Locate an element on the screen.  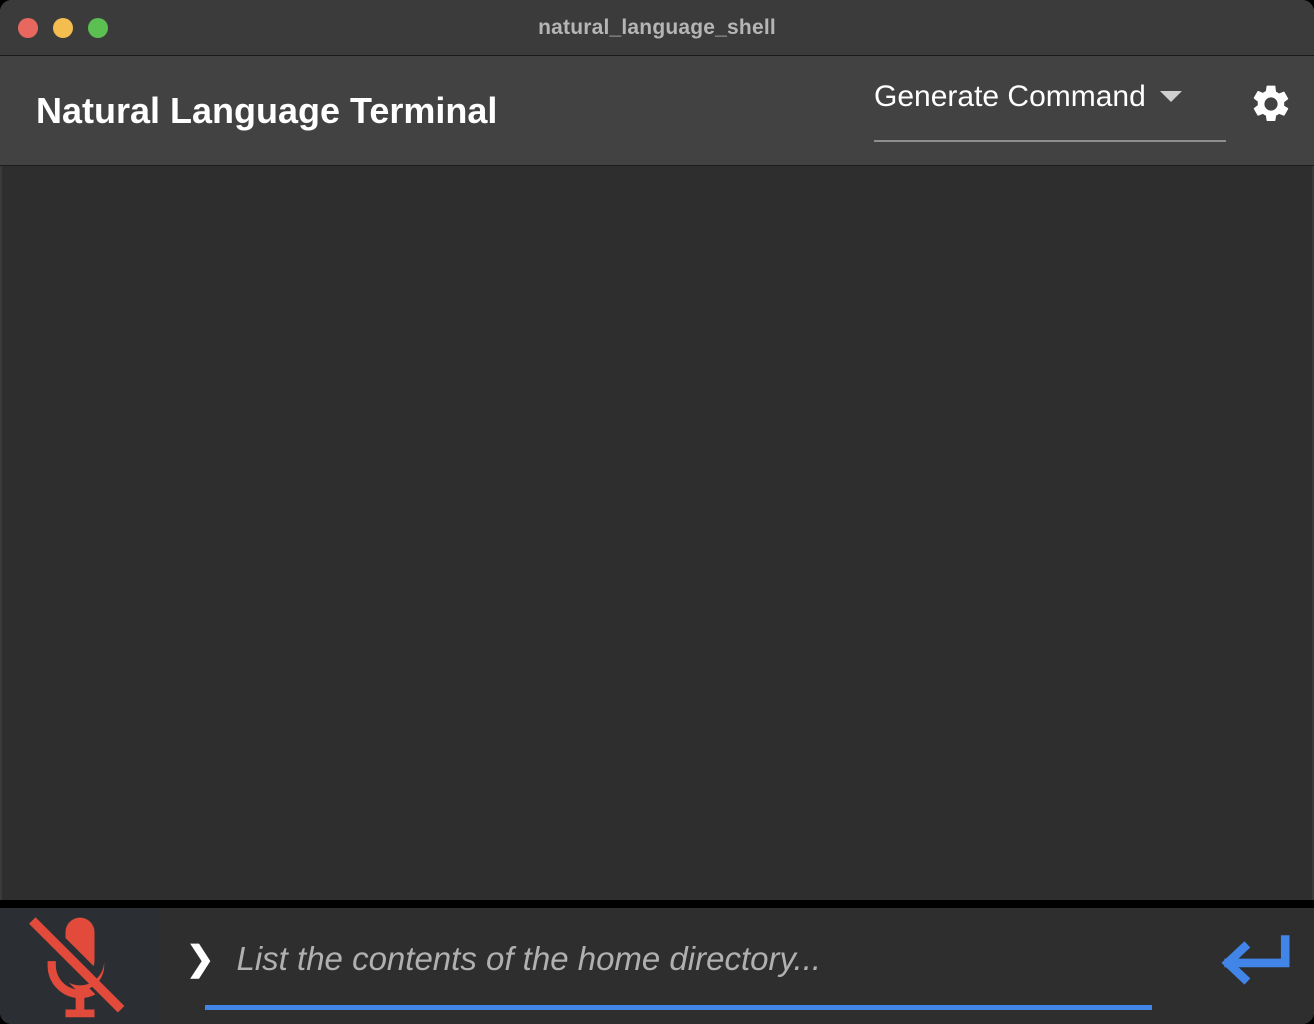
minimize-button is located at coordinates (63, 27).